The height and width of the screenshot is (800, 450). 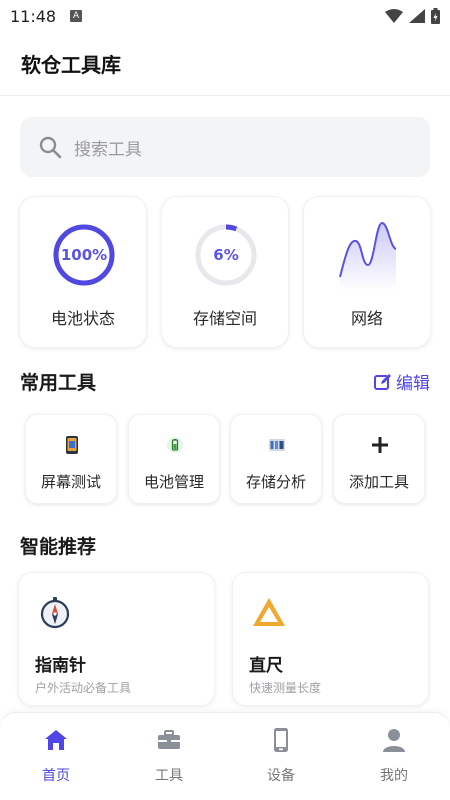 I want to click on edit-label: 编辑, so click(x=413, y=384).